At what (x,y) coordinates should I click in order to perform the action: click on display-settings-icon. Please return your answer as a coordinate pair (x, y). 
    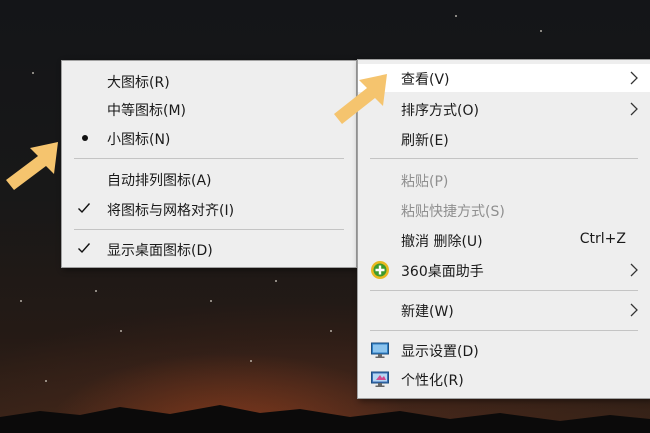
    Looking at the image, I should click on (380, 350).